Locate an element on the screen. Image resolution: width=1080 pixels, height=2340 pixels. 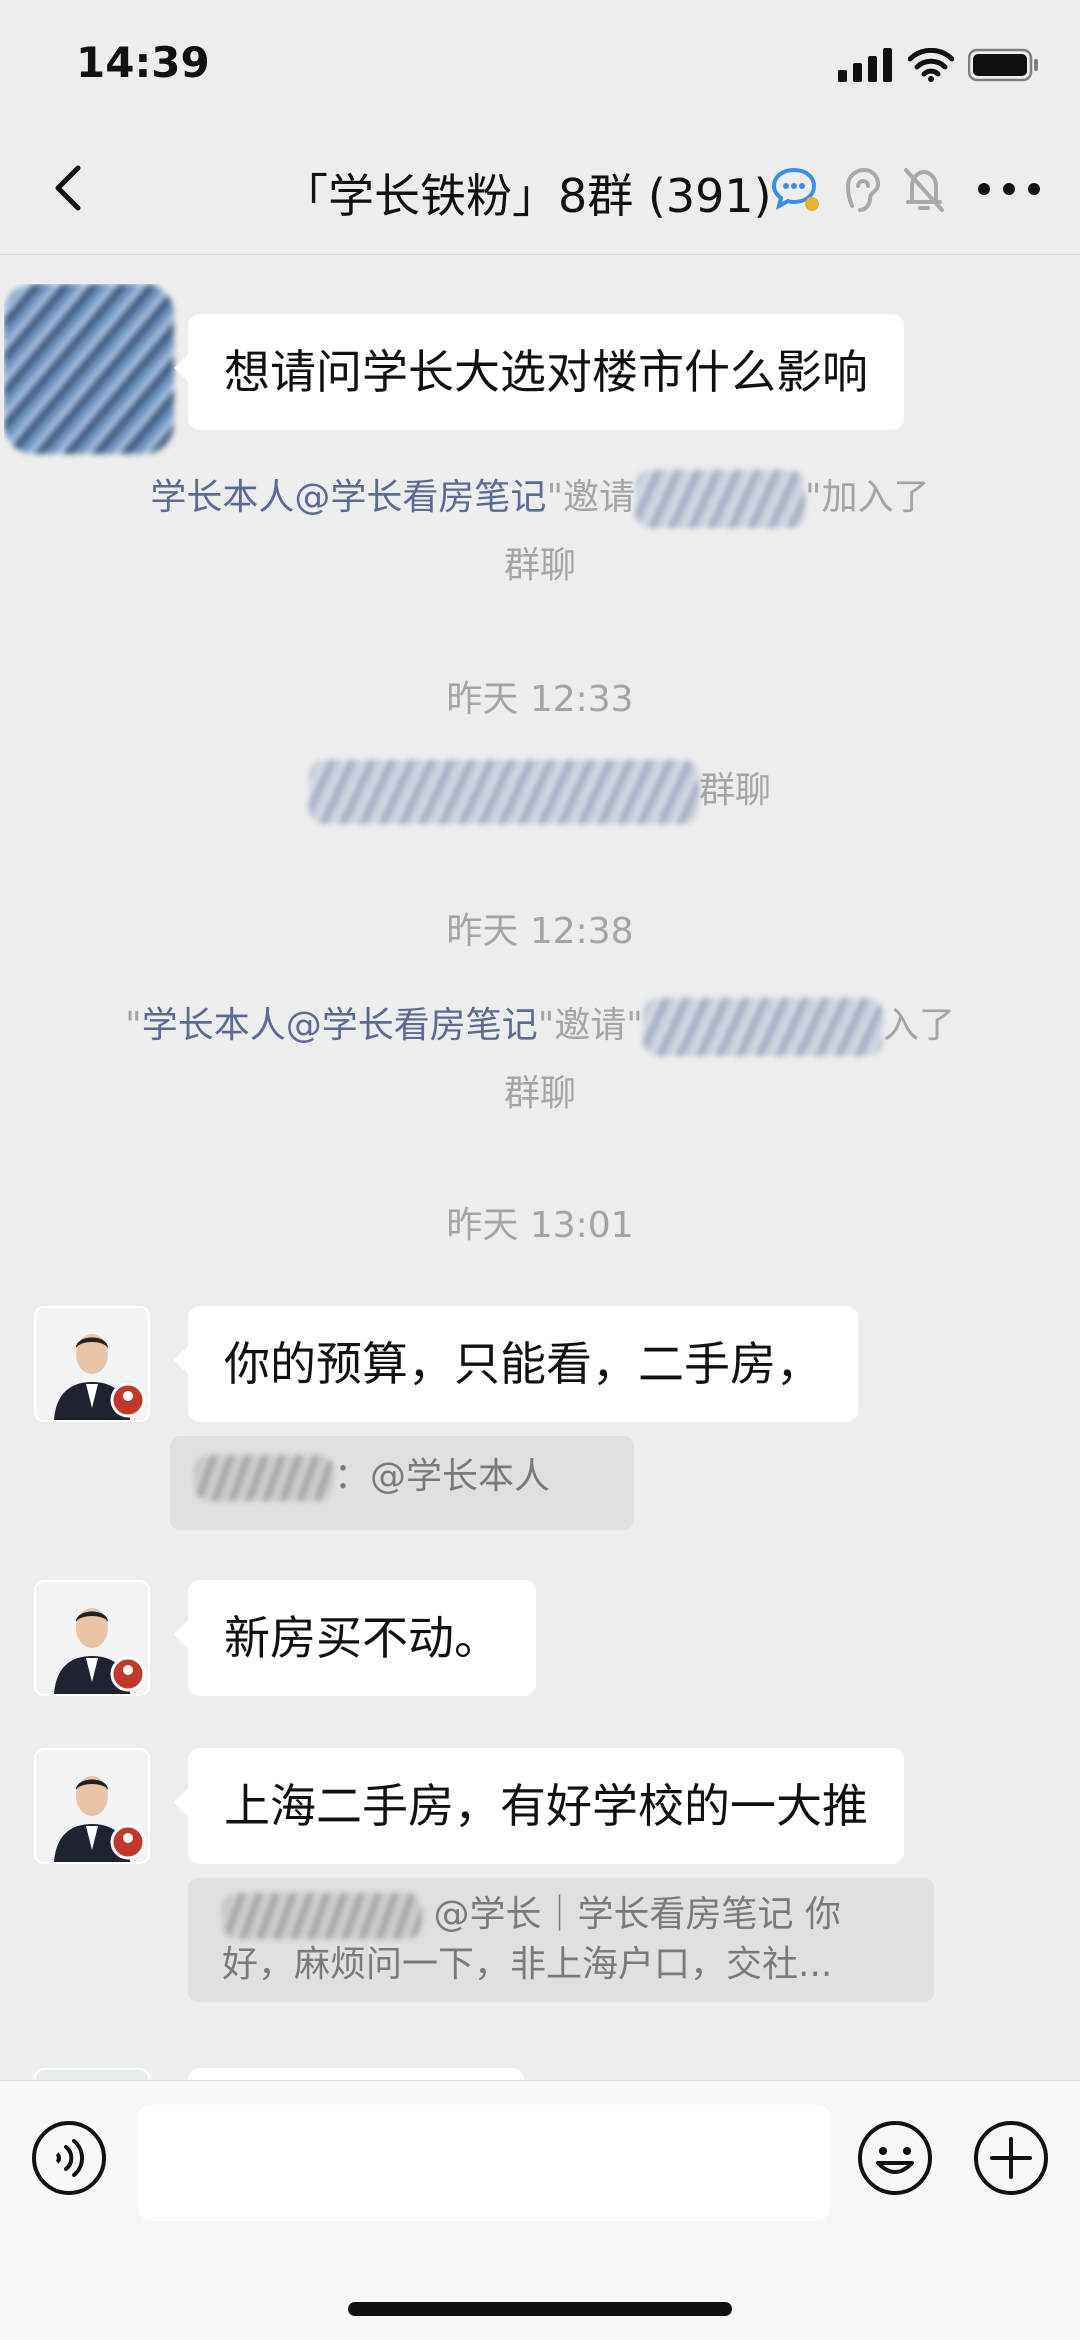
quote-text: ：@学长本人 is located at coordinates (442, 1476).